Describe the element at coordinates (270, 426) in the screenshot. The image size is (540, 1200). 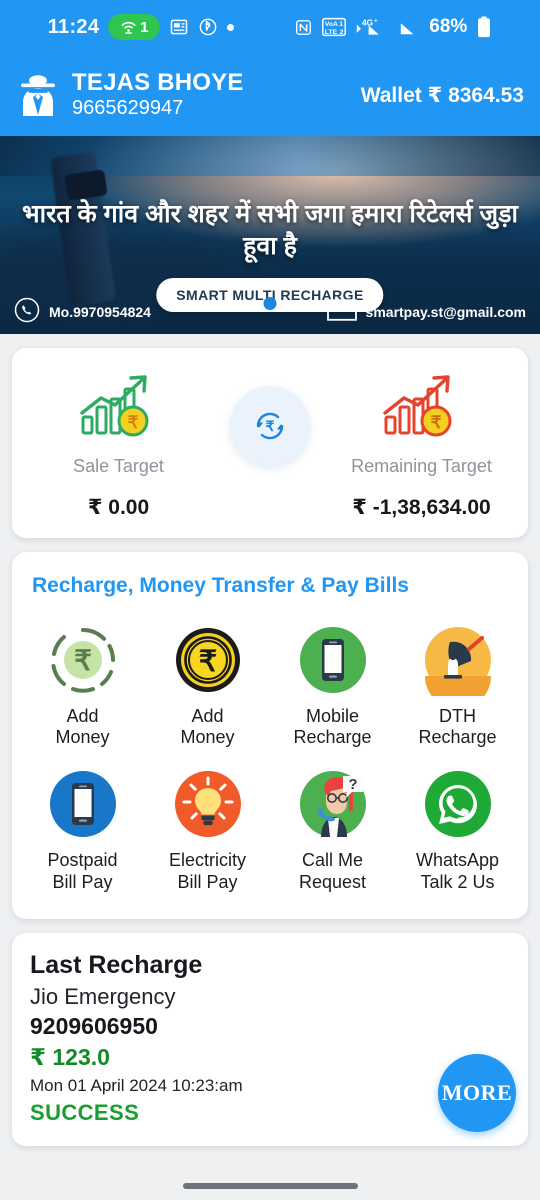
I see `refresh-rupee-icon: ₹` at that location.